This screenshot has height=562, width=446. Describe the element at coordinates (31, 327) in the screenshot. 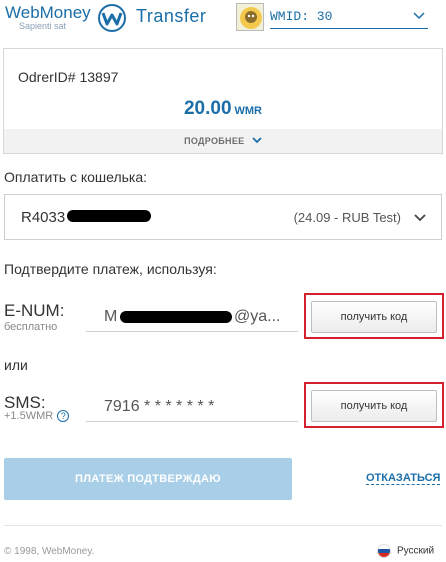

I see `enum-price: бесплатно` at that location.